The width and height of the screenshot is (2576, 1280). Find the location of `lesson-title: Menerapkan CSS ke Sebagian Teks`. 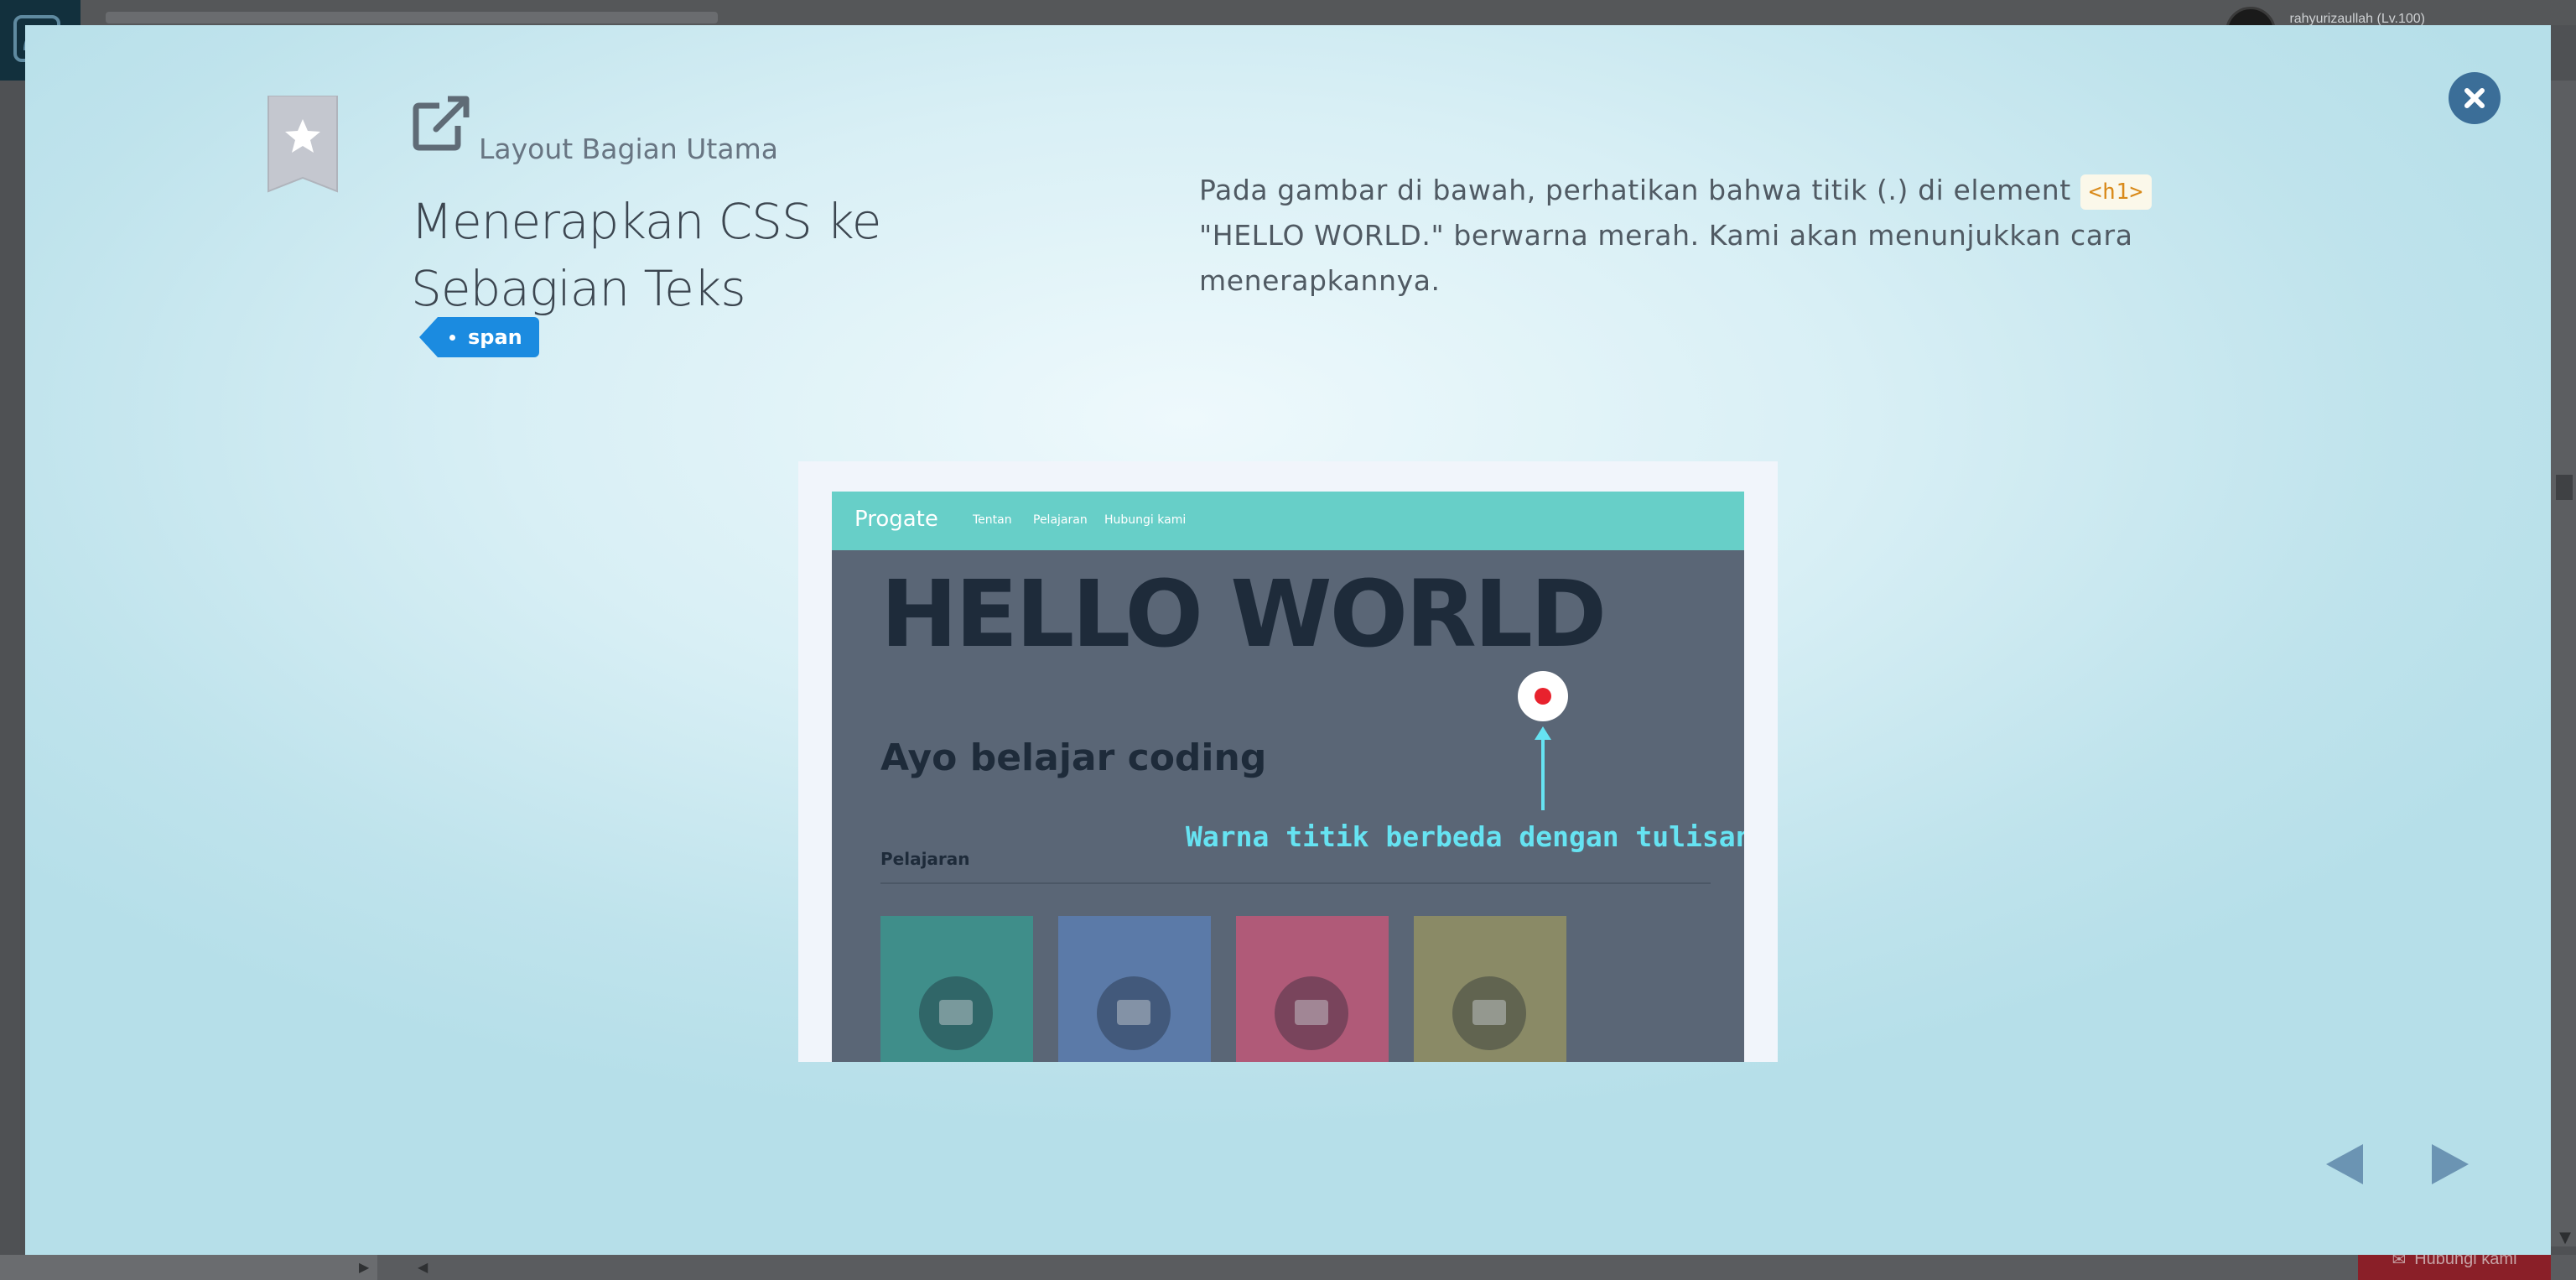

lesson-title: Menerapkan CSS ke Sebagian Teks is located at coordinates (704, 255).